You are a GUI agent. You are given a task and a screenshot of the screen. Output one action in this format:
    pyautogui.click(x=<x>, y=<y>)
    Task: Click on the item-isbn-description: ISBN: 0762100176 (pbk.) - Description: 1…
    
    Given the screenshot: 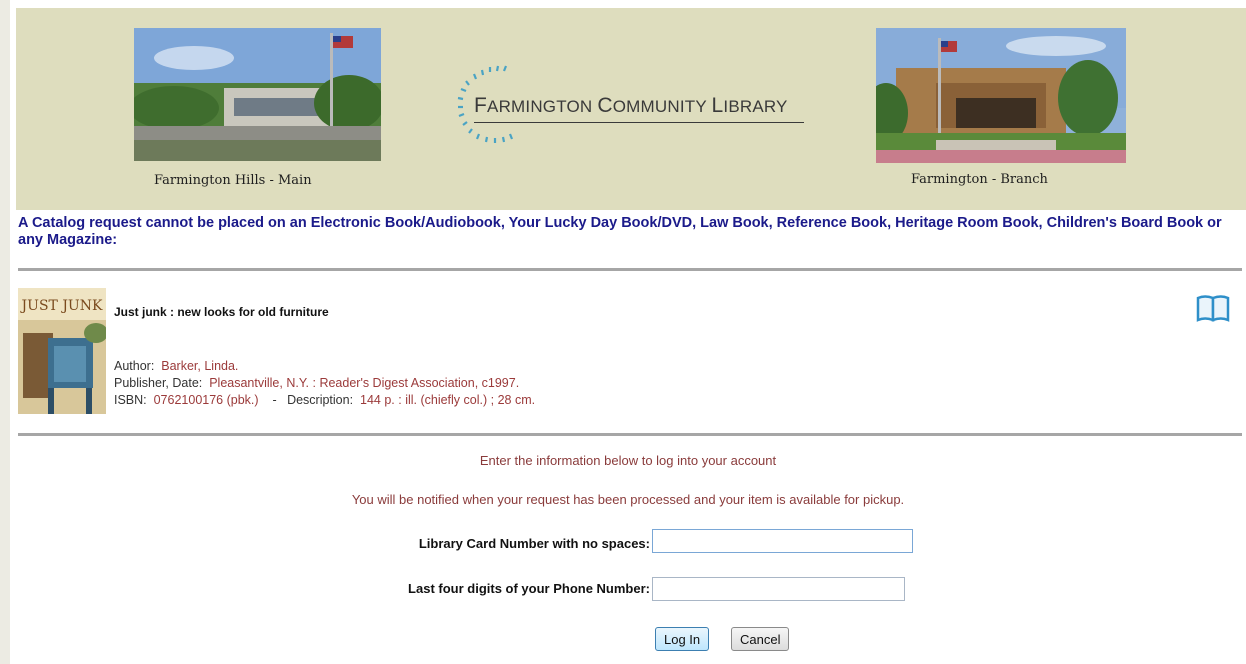 What is the action you would take?
    pyautogui.click(x=325, y=400)
    